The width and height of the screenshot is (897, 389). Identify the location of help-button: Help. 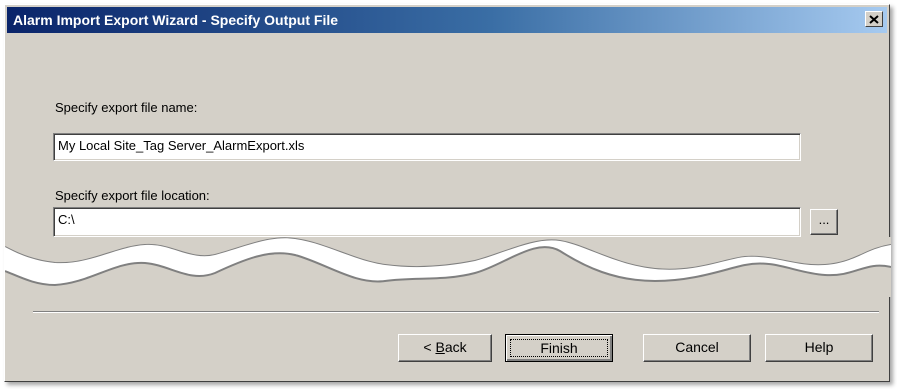
(819, 348).